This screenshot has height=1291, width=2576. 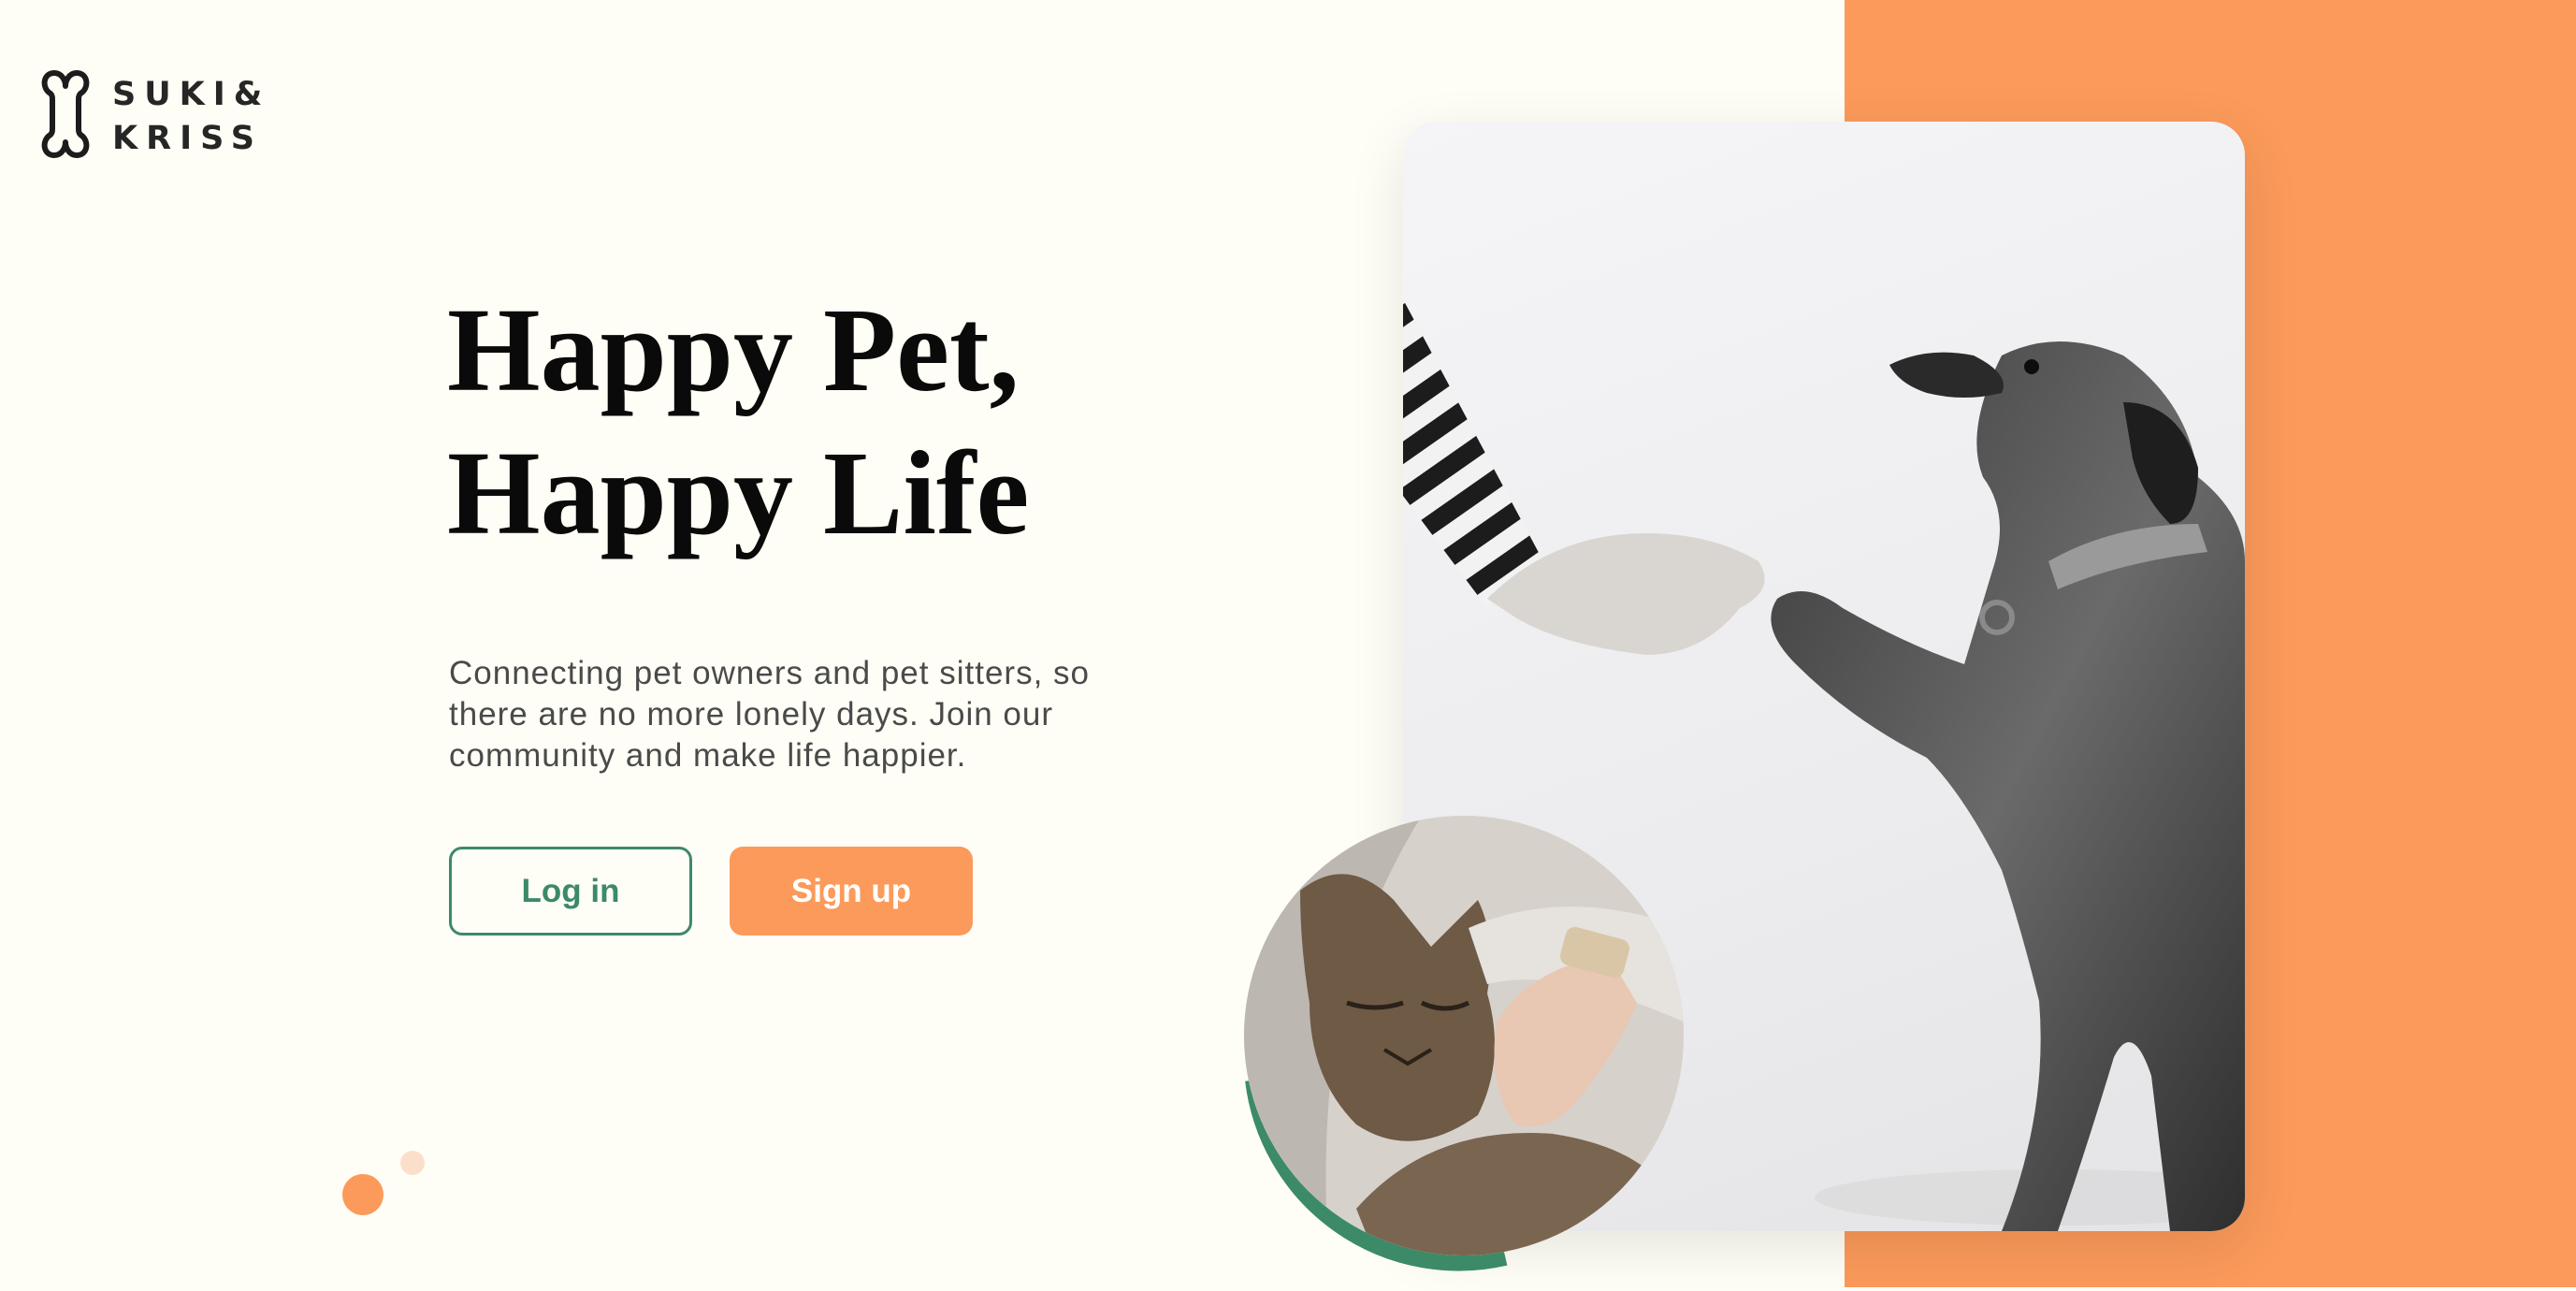 I want to click on cat-cuddle-photo, so click(x=1464, y=1035).